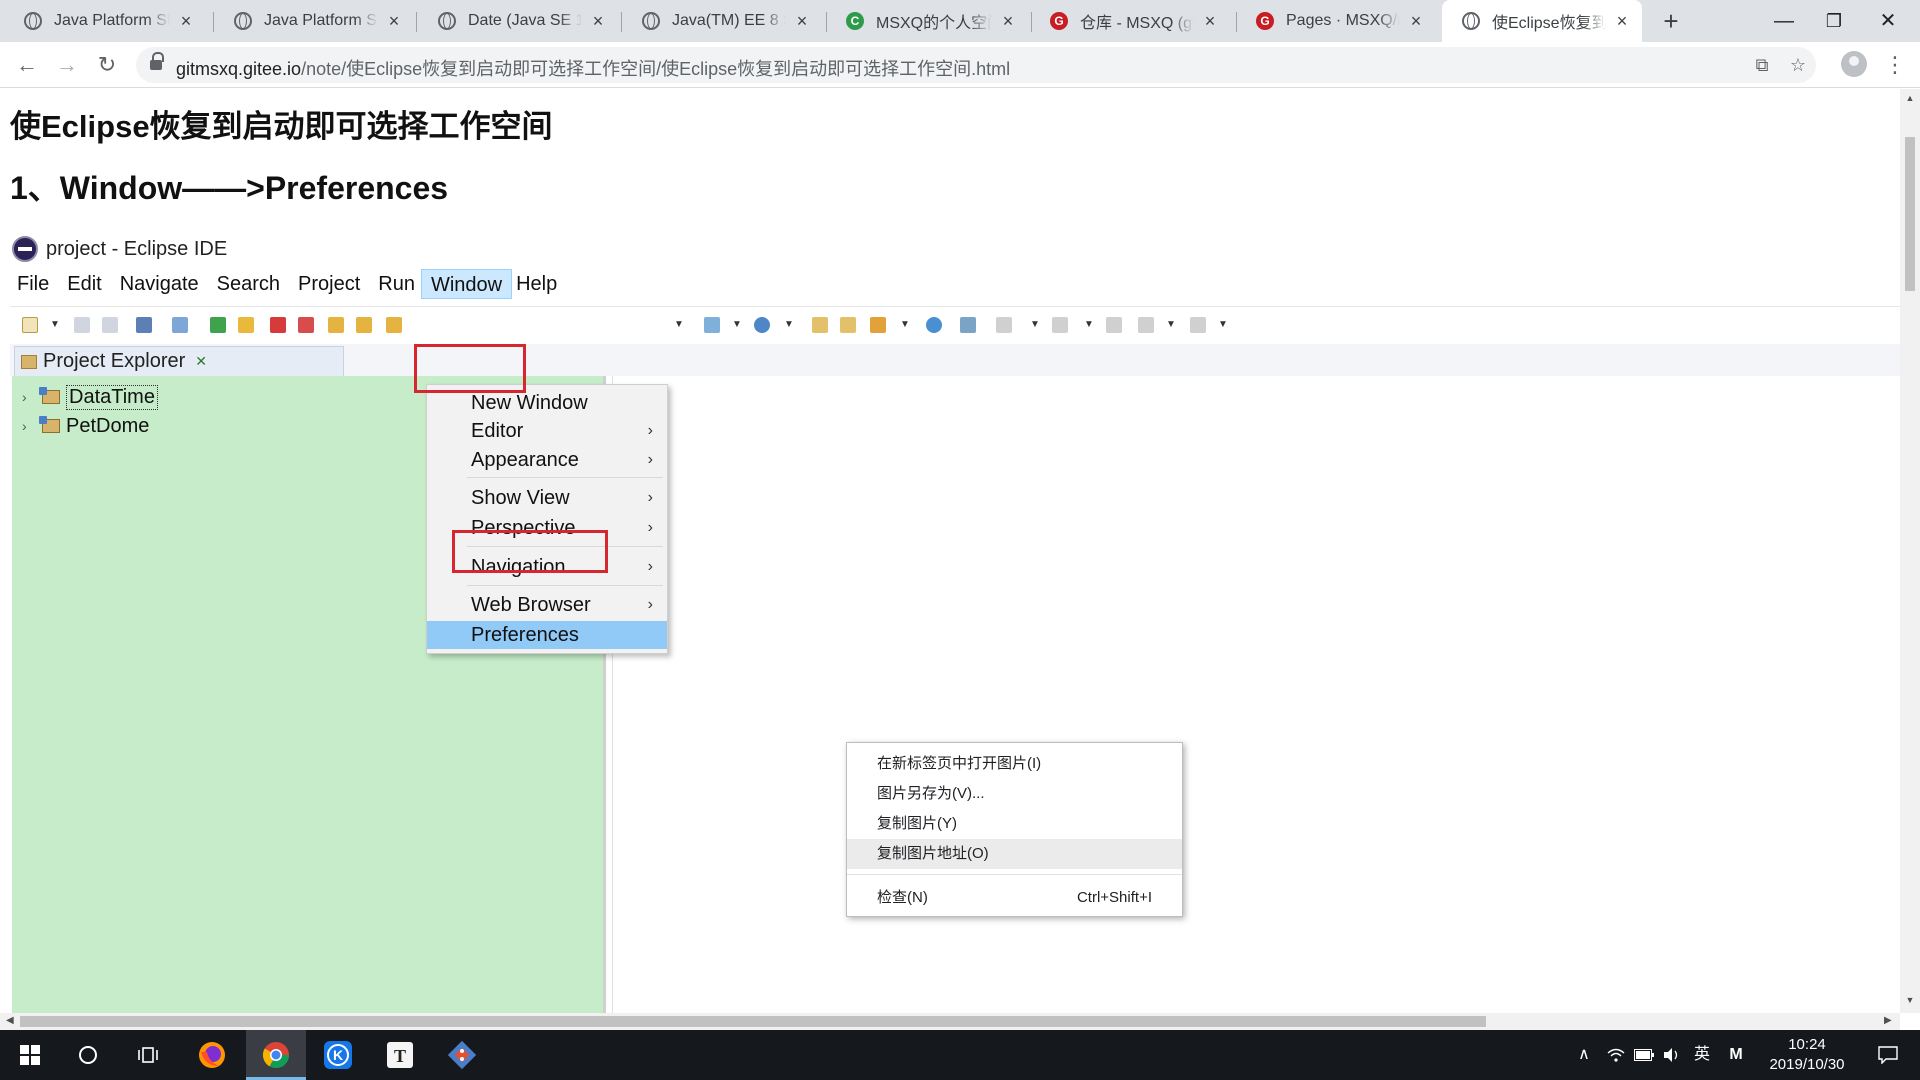 The width and height of the screenshot is (1920, 1080). Describe the element at coordinates (1672, 1055) in the screenshot. I see `volume-icon` at that location.